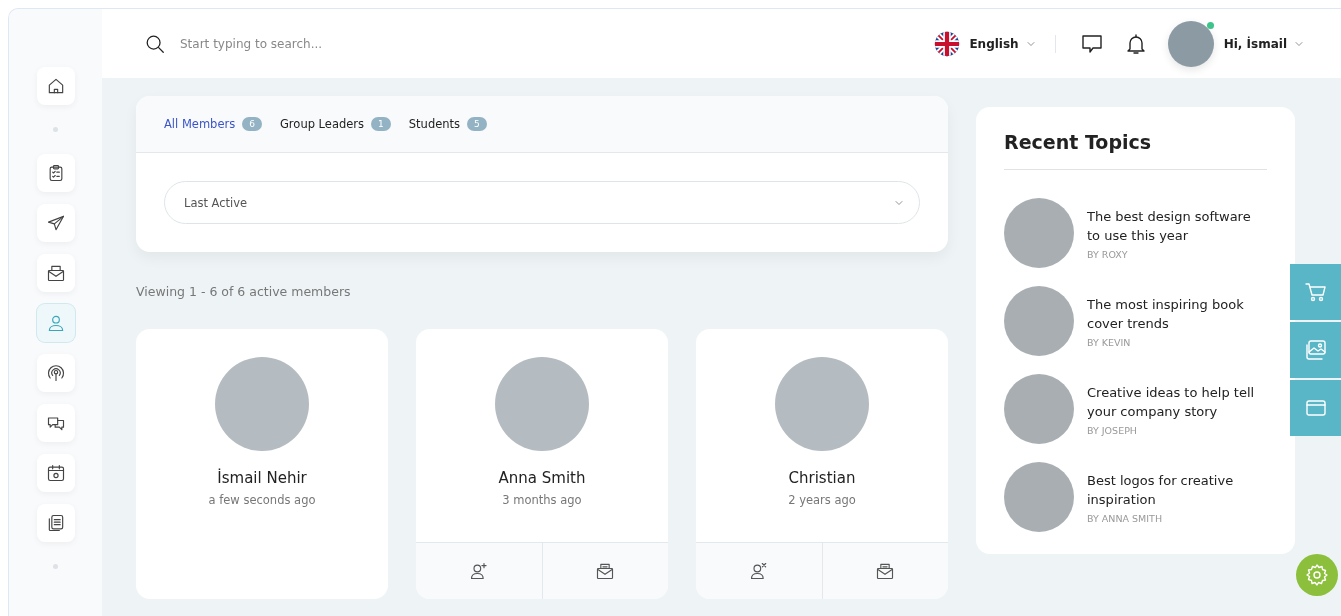 This screenshot has width=1341, height=616. Describe the element at coordinates (758, 571) in the screenshot. I see `remove-user-icon` at that location.